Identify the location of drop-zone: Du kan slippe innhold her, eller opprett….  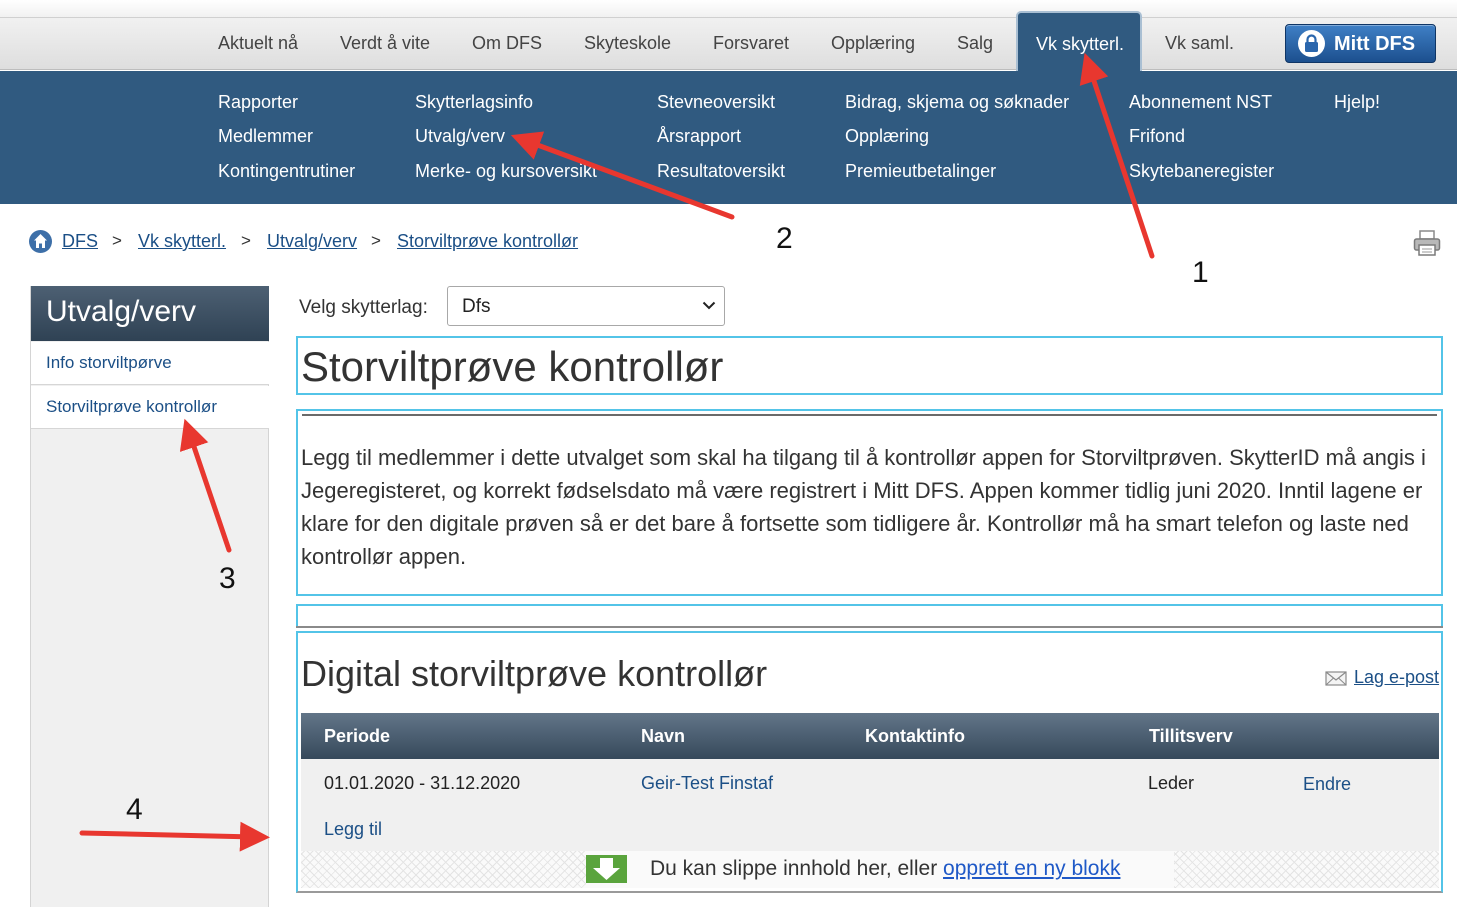
(870, 869).